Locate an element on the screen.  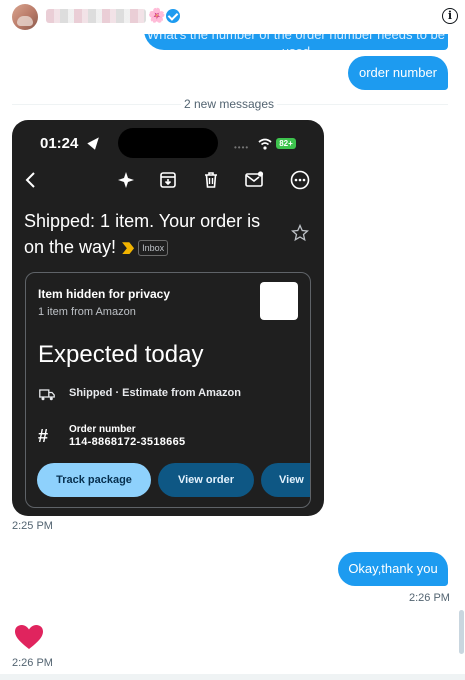
heart-icon is located at coordinates (29, 637).